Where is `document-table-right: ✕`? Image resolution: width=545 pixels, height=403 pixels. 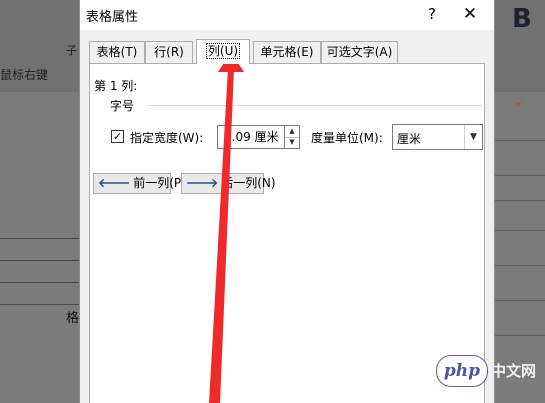 document-table-right: ✕ is located at coordinates (517, 240).